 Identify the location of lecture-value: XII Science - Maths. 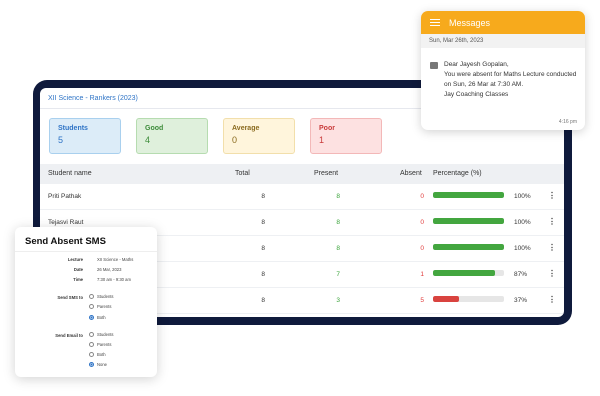
(115, 259).